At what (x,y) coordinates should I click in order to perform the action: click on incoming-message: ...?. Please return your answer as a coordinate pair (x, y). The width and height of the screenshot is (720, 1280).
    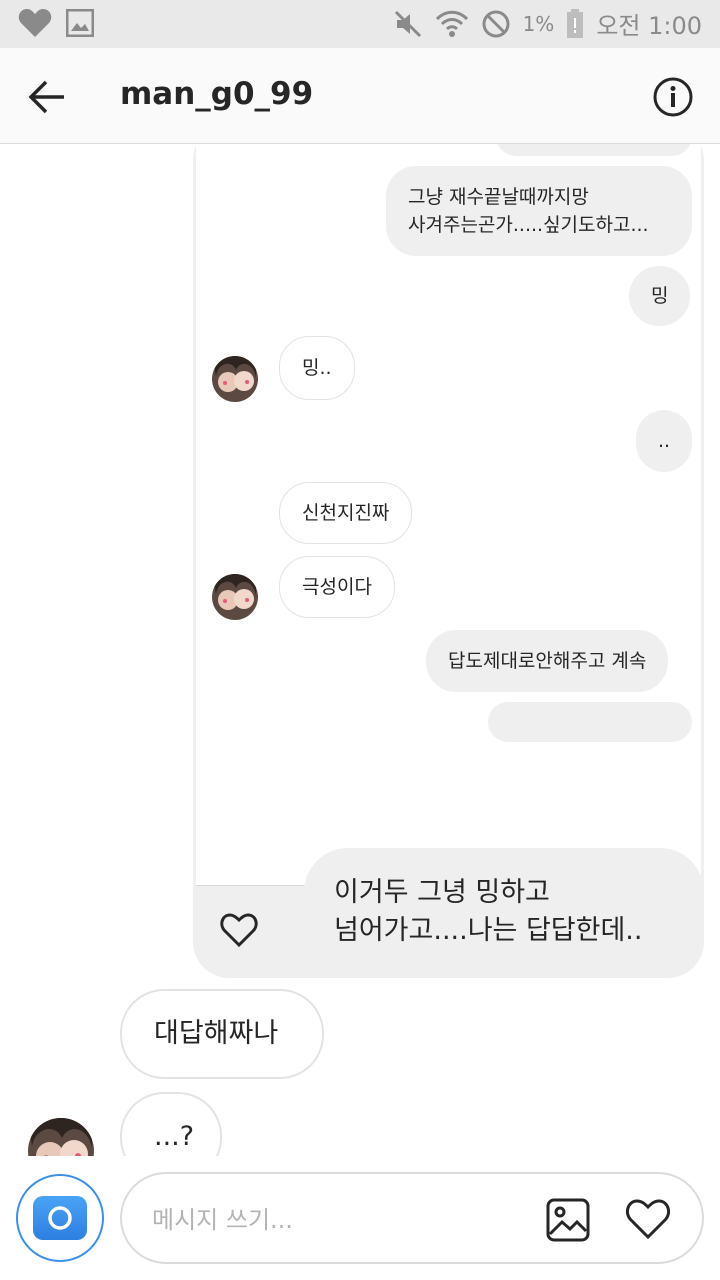
    Looking at the image, I should click on (171, 1124).